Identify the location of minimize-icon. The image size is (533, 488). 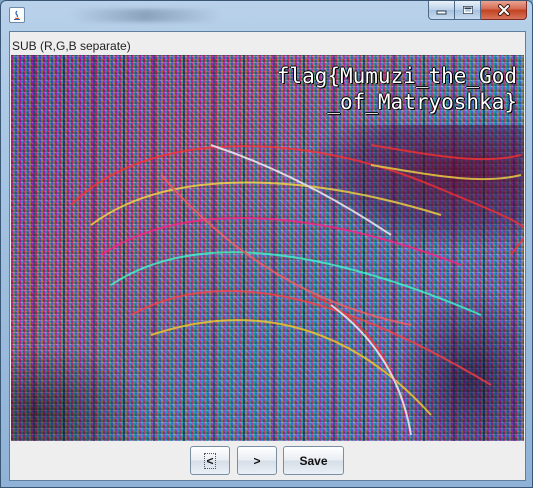
(441, 12).